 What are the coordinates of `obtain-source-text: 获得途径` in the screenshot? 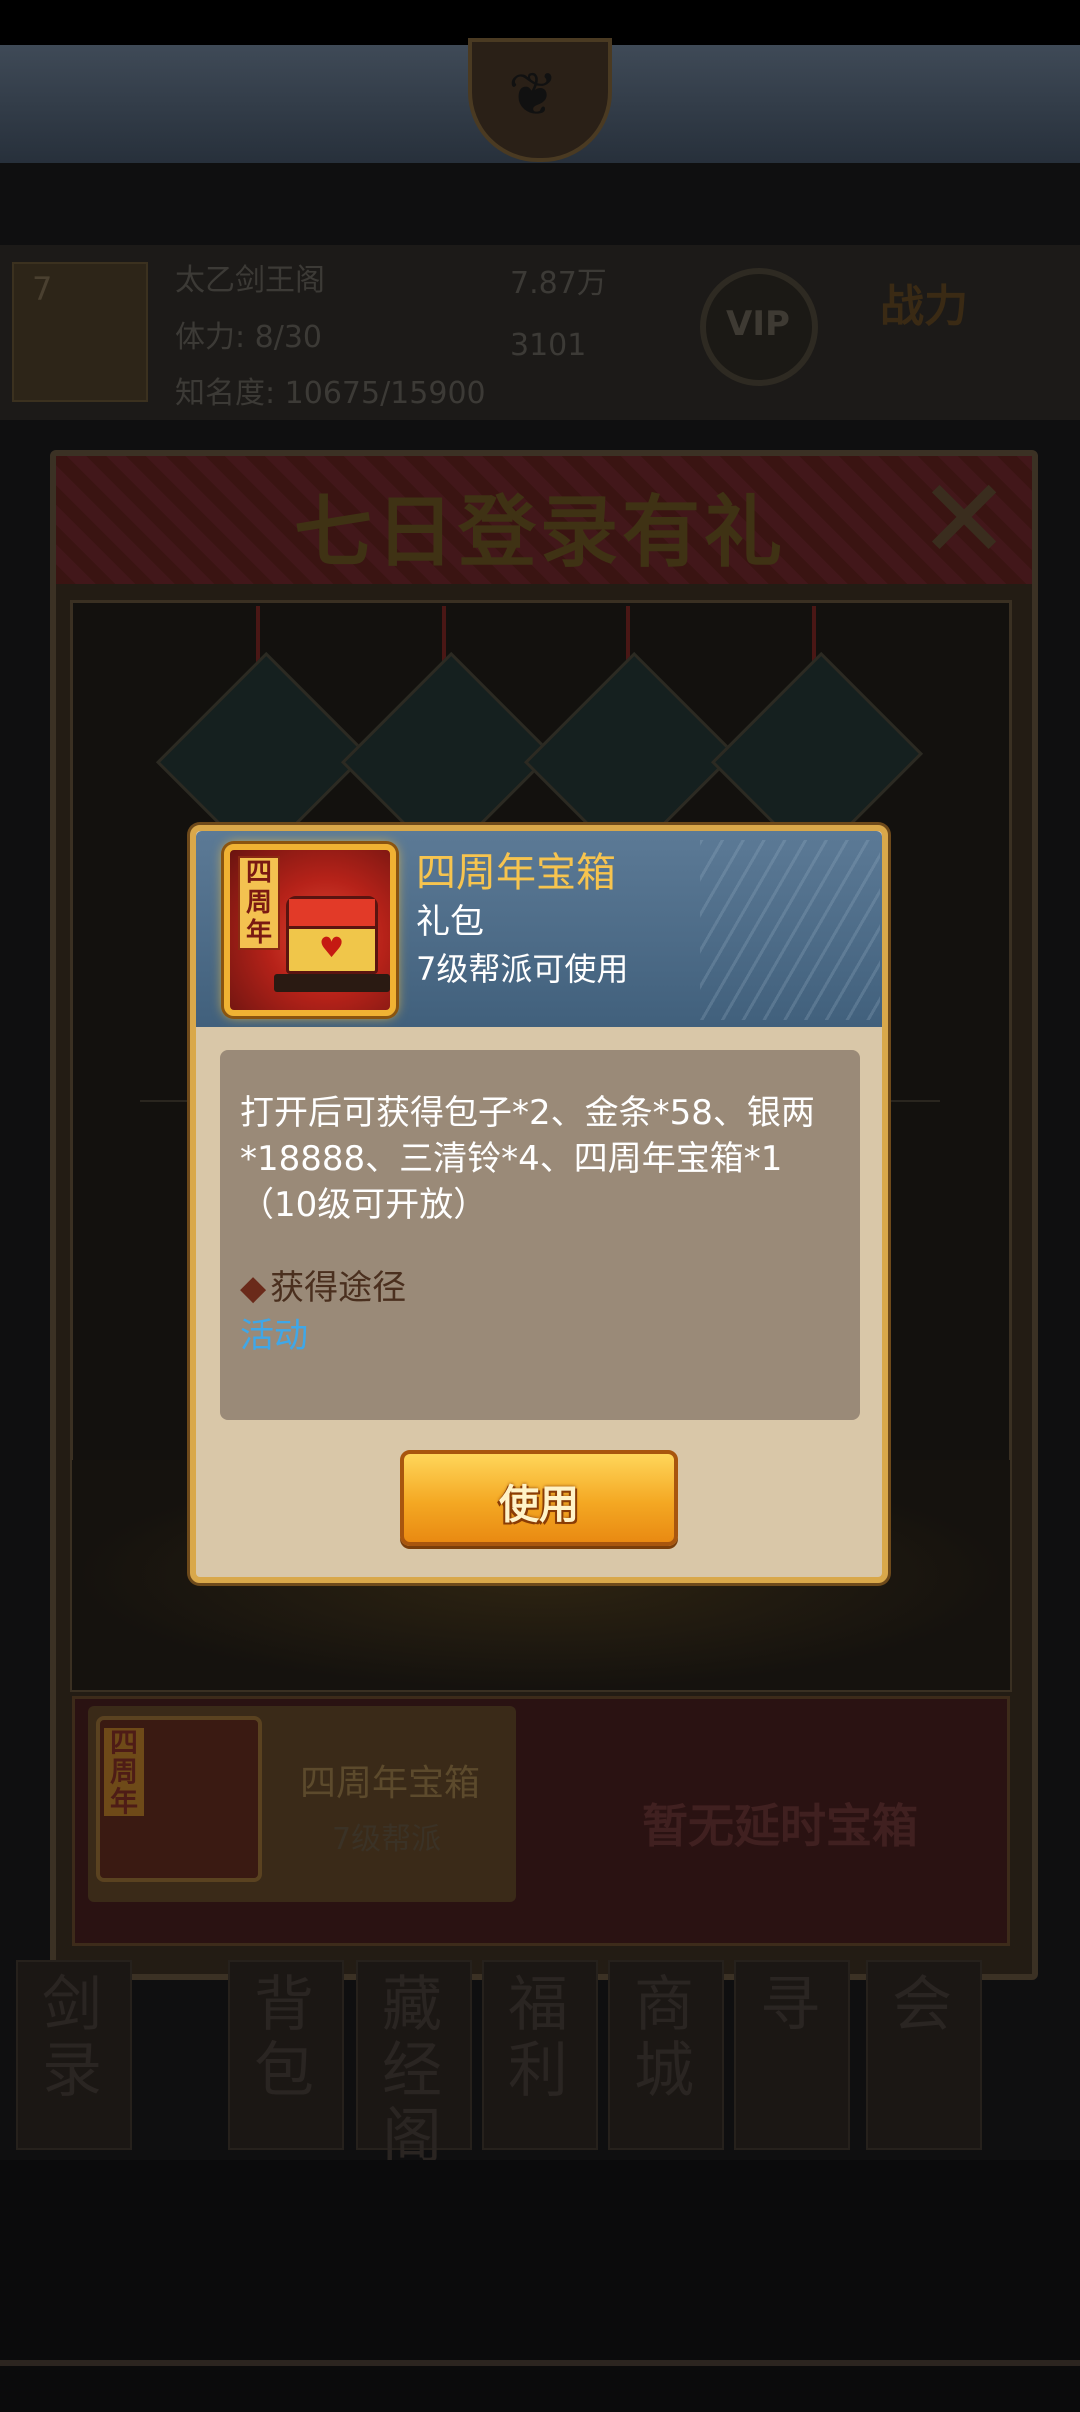 It's located at (338, 1288).